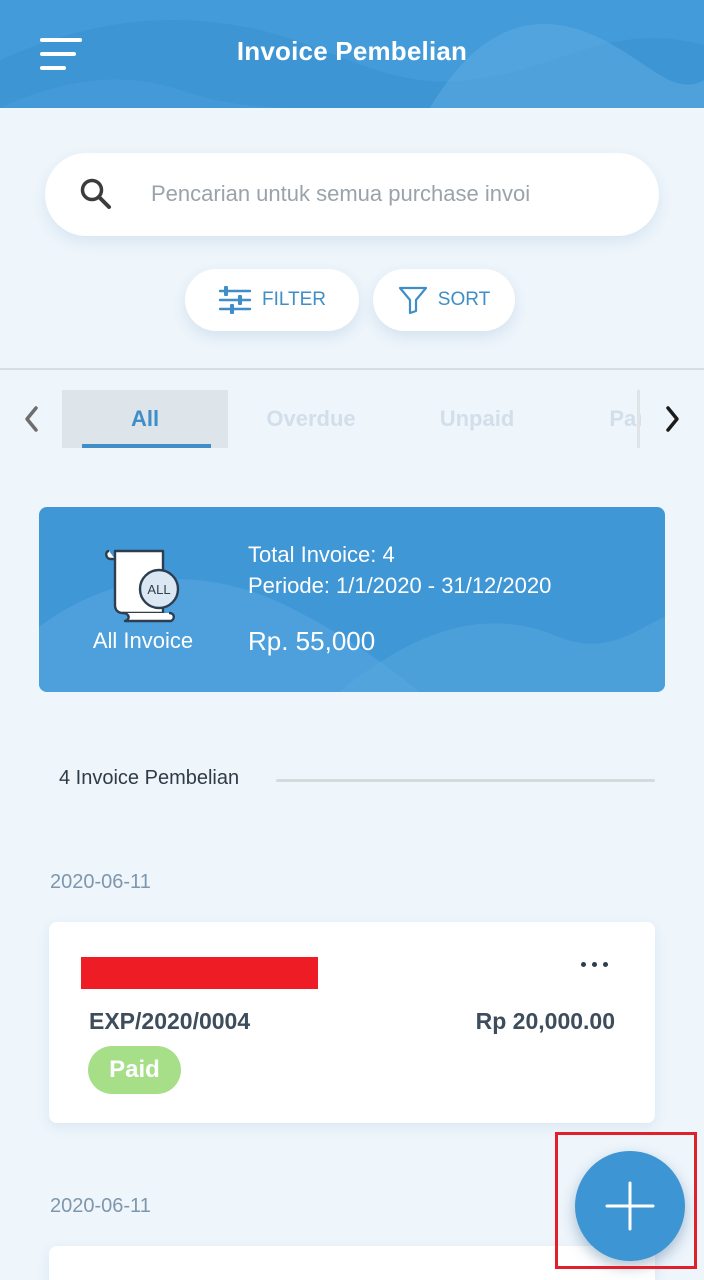 The width and height of the screenshot is (704, 1280). Describe the element at coordinates (95, 193) in the screenshot. I see `search-icon` at that location.